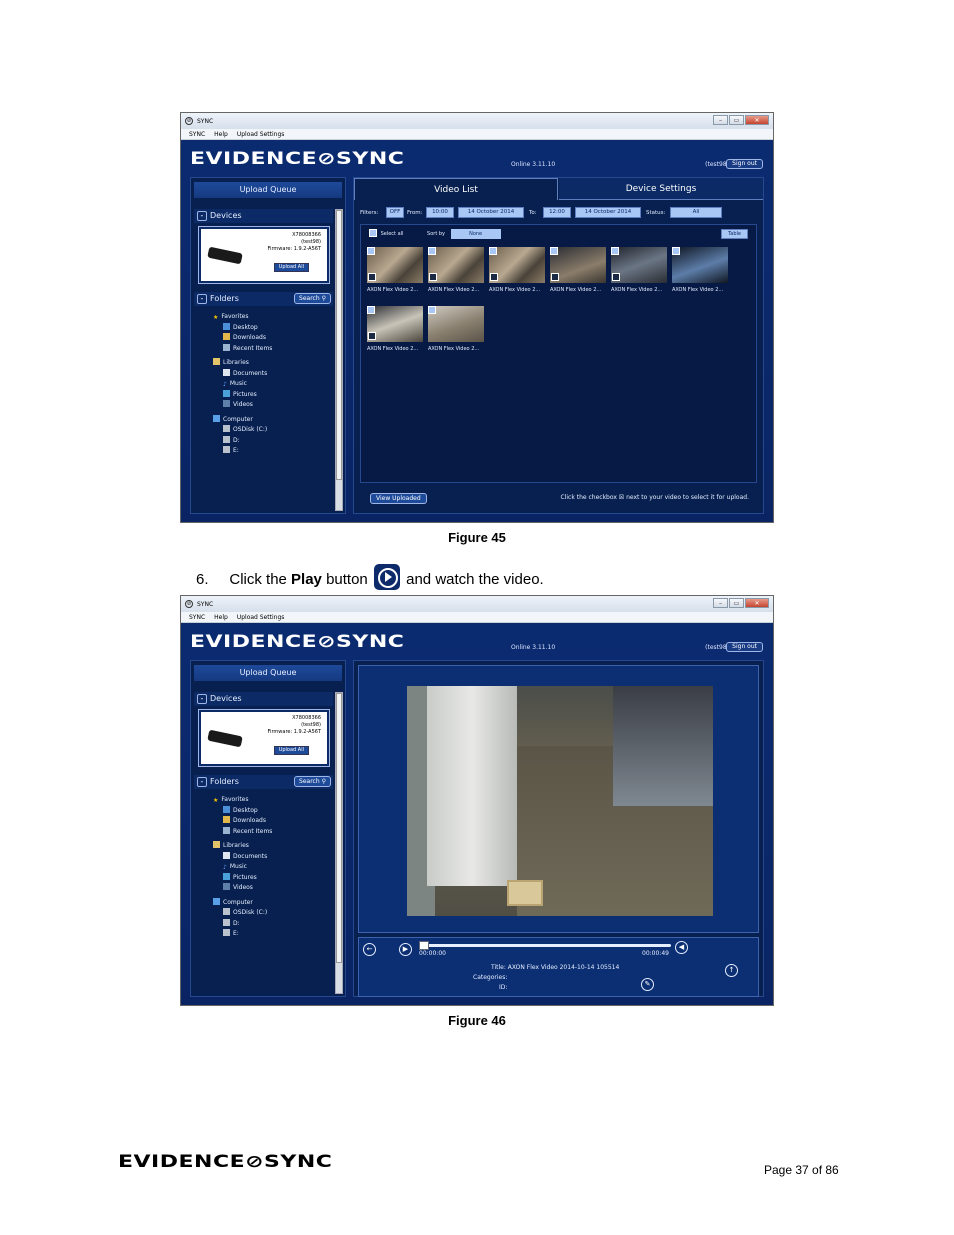  What do you see at coordinates (491, 212) in the screenshot?
I see `from-date-field: 14 October 2014` at bounding box center [491, 212].